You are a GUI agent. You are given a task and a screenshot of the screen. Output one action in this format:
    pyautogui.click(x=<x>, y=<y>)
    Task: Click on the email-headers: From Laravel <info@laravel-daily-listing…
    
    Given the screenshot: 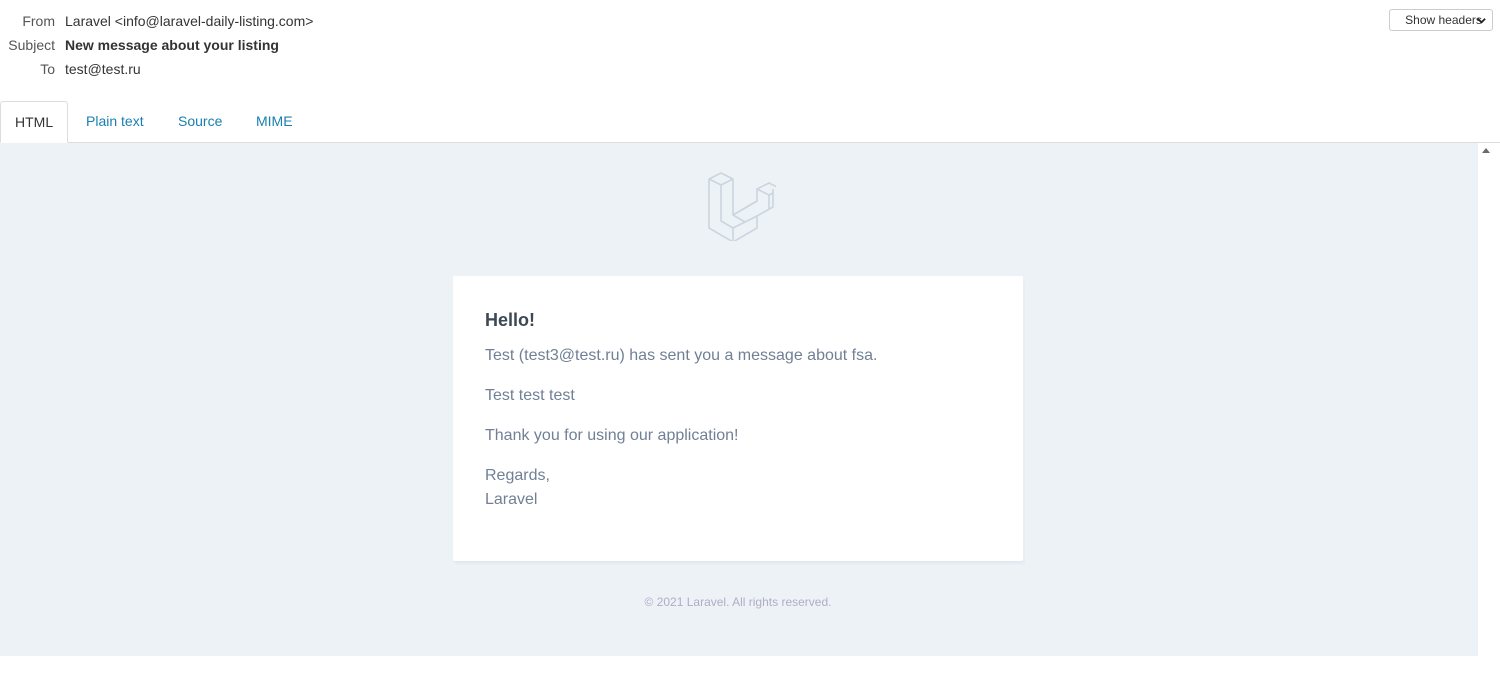 What is the action you would take?
    pyautogui.click(x=750, y=50)
    